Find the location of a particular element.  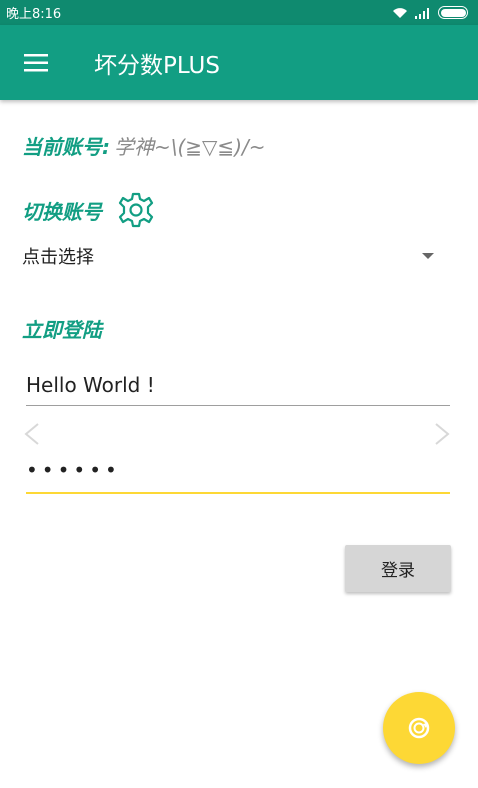

refresh-fab is located at coordinates (419, 728).